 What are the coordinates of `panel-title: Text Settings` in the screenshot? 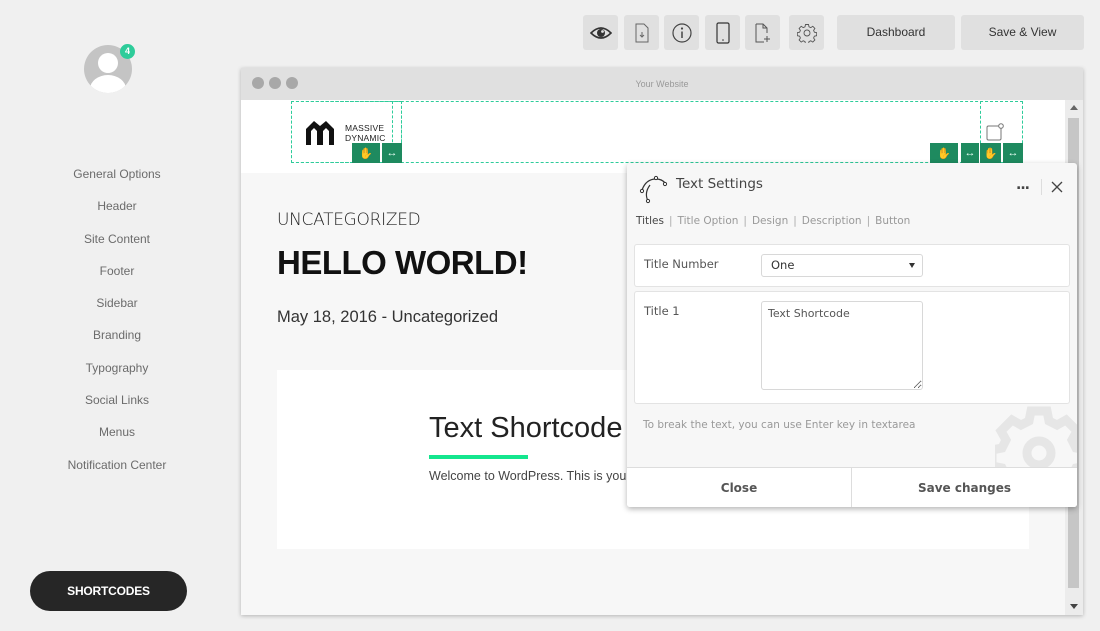 It's located at (719, 184).